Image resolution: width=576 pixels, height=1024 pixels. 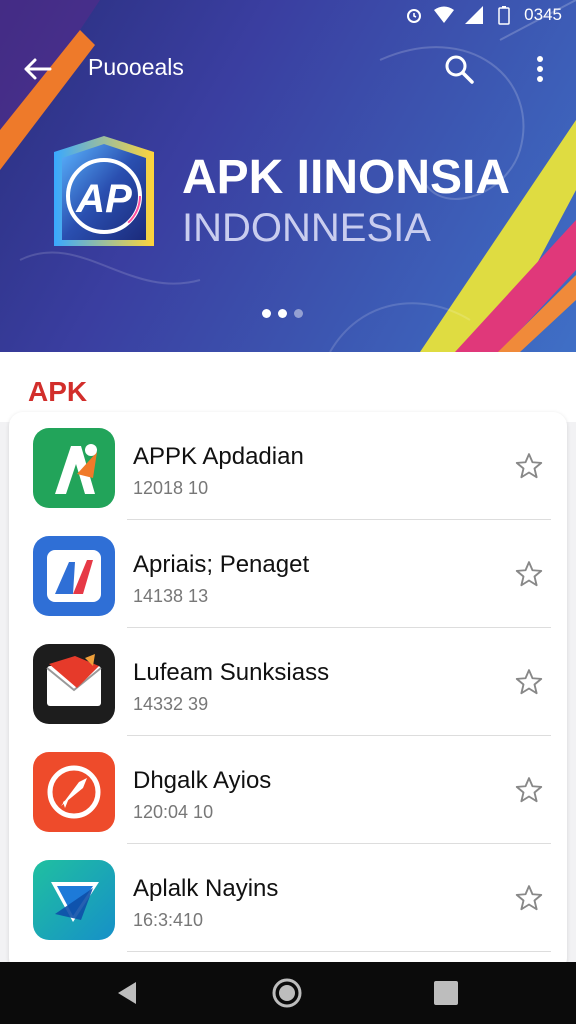 I want to click on search-icon, so click(x=459, y=69).